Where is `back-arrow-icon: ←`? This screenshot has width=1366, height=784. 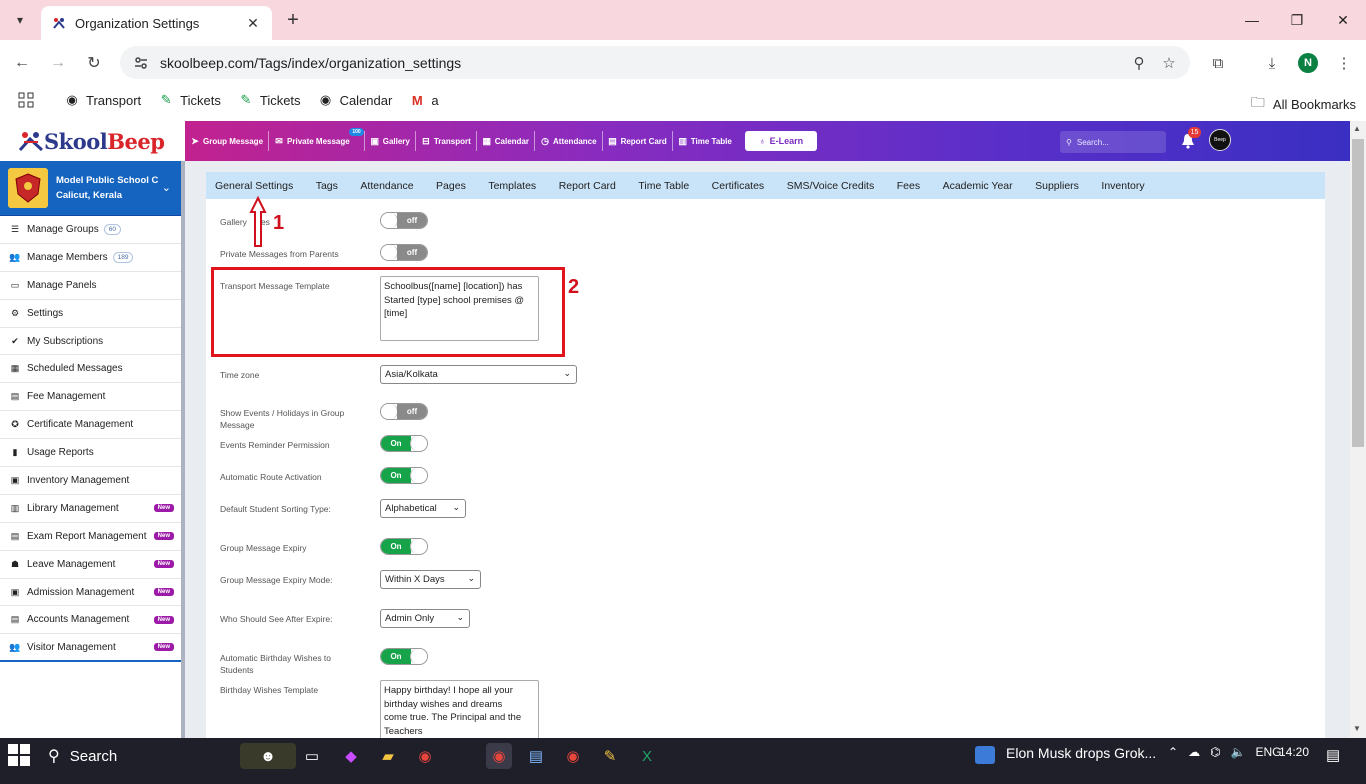 back-arrow-icon: ← is located at coordinates (22, 63).